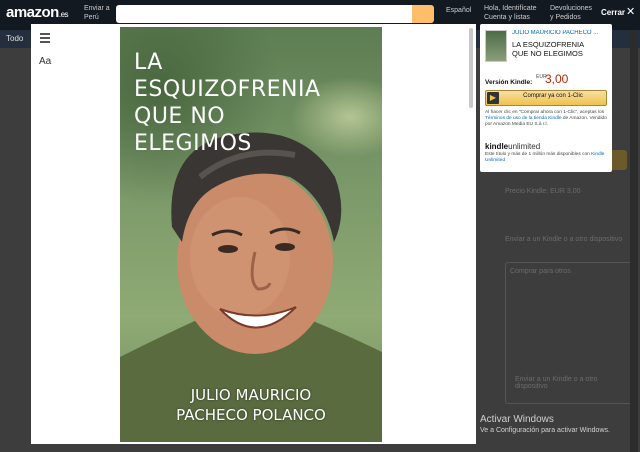  Describe the element at coordinates (251, 405) in the screenshot. I see `cover-author: JULIO MAURICIO PACHECO POLANCO` at that location.